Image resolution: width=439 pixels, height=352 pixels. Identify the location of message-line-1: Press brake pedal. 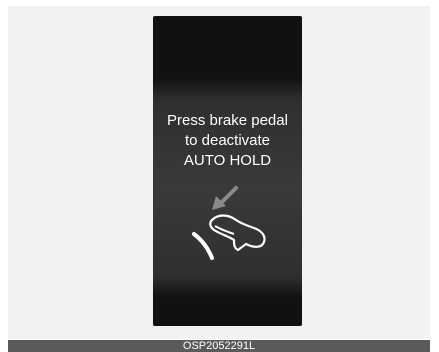
(227, 120).